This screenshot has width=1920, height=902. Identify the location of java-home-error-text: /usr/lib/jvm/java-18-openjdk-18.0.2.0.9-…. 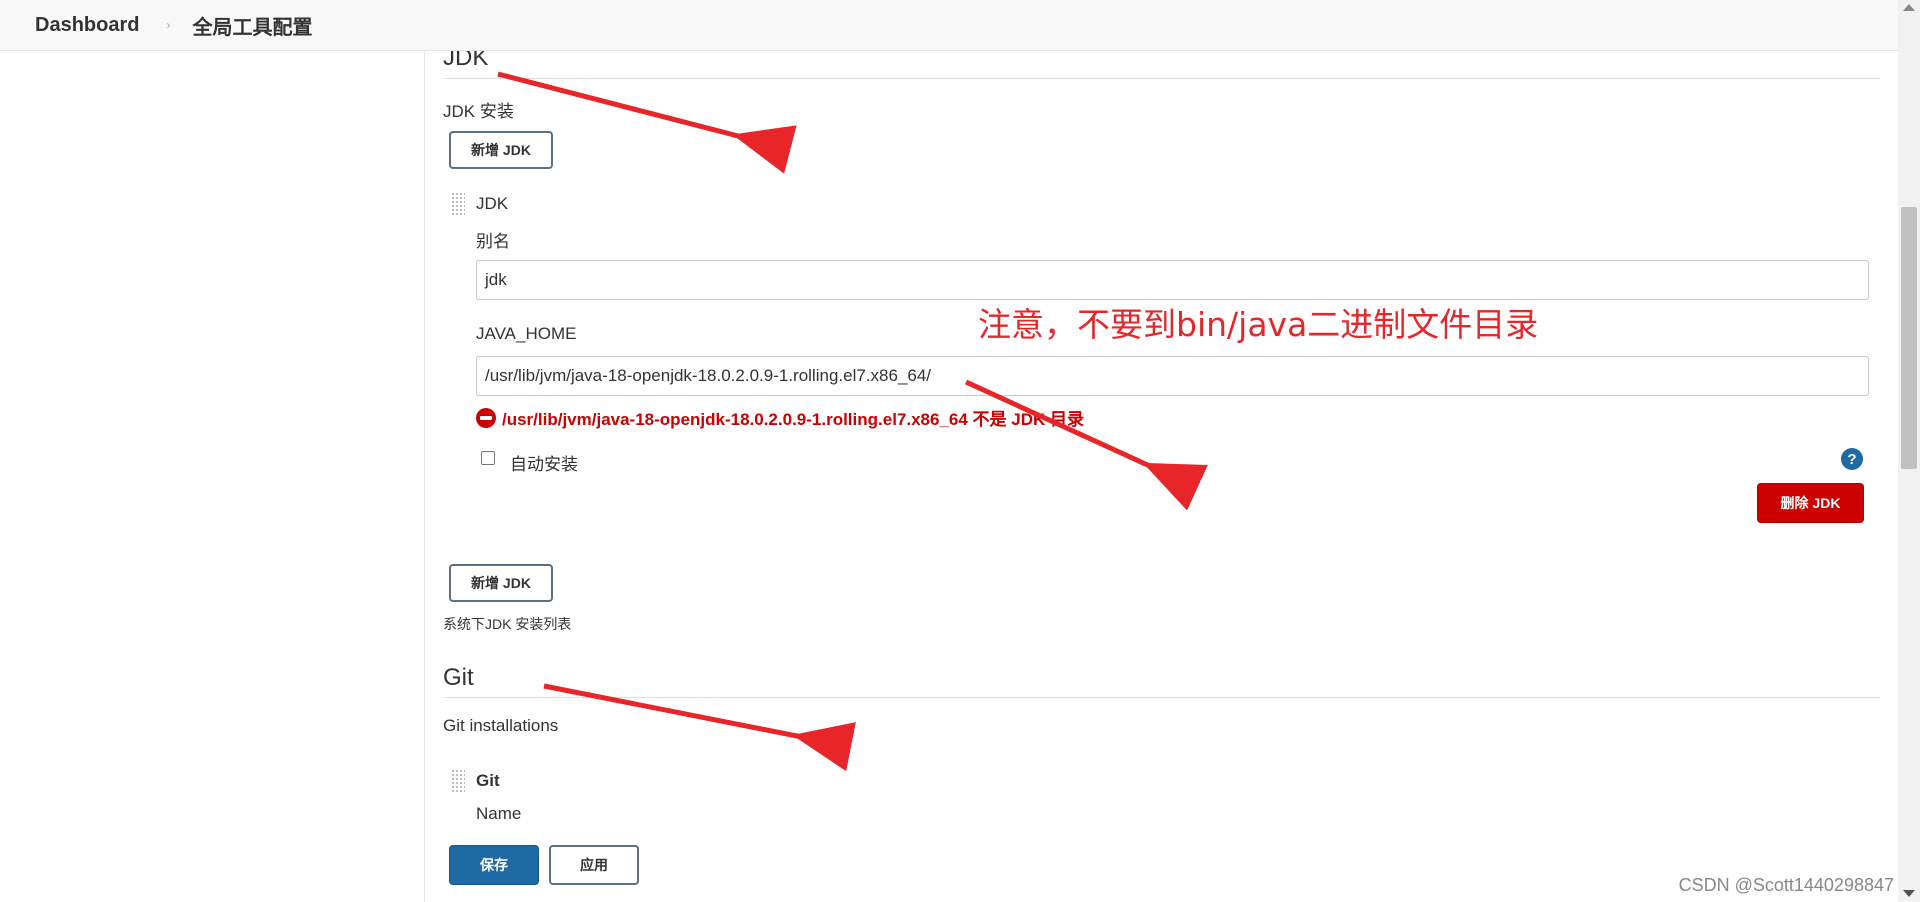
(793, 419).